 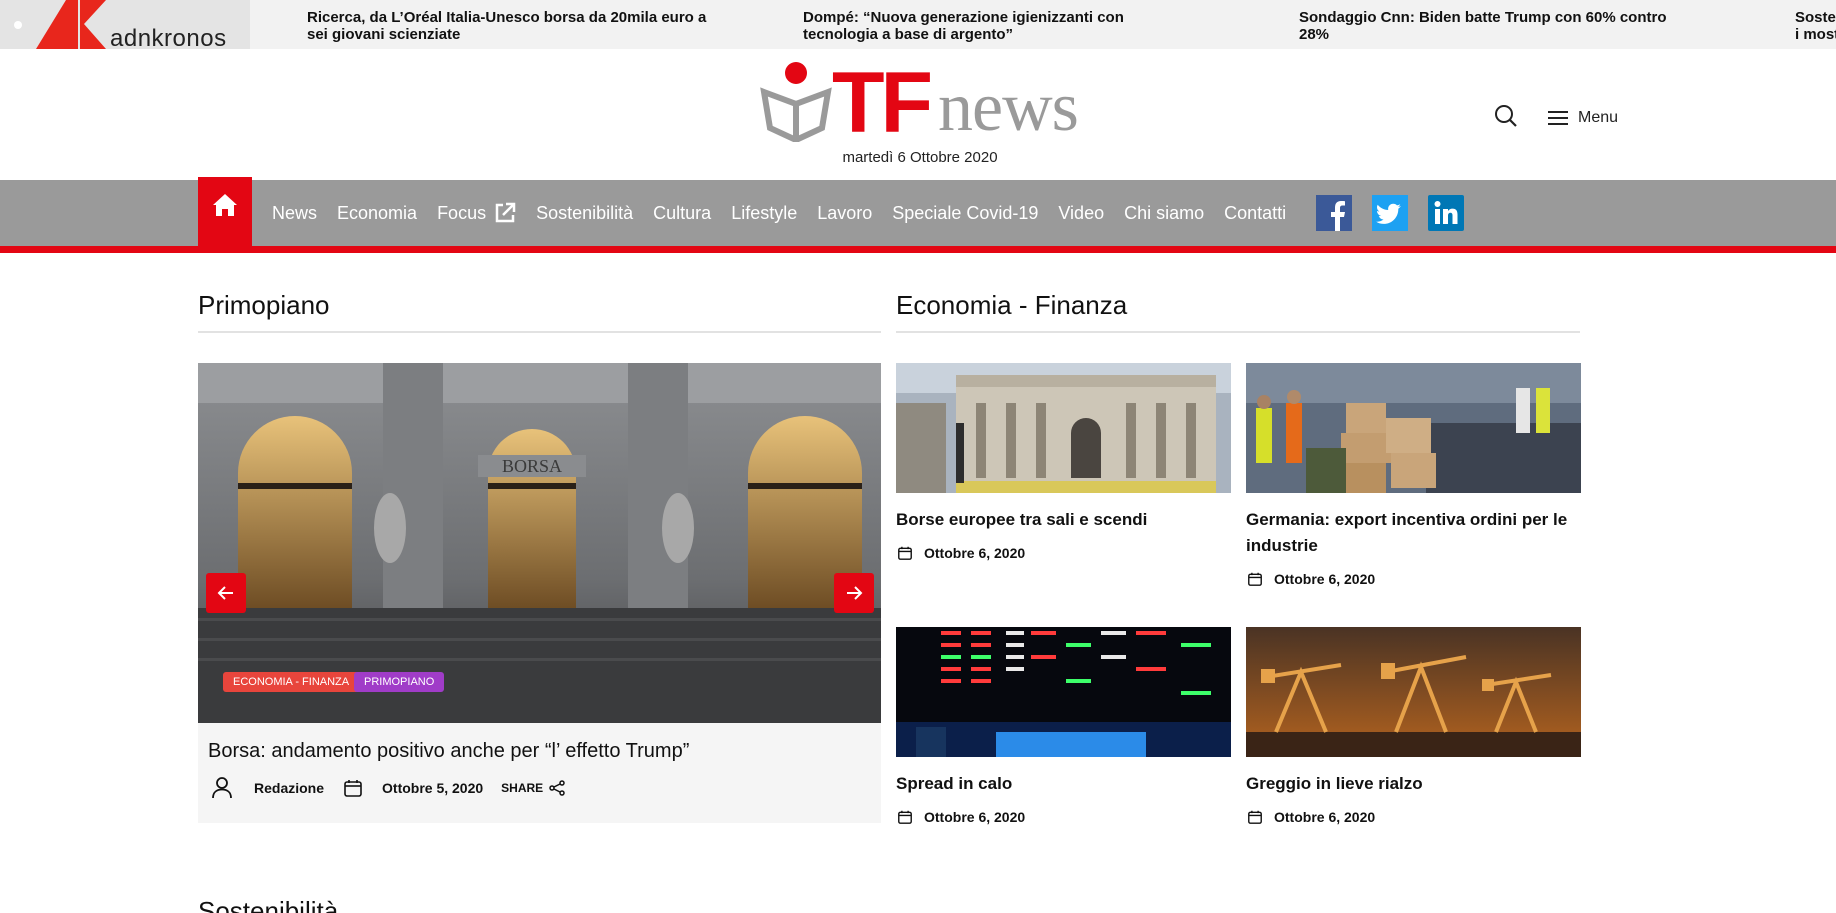 What do you see at coordinates (168, 38) in the screenshot?
I see `adnkronos-wordmark: adnkronos` at bounding box center [168, 38].